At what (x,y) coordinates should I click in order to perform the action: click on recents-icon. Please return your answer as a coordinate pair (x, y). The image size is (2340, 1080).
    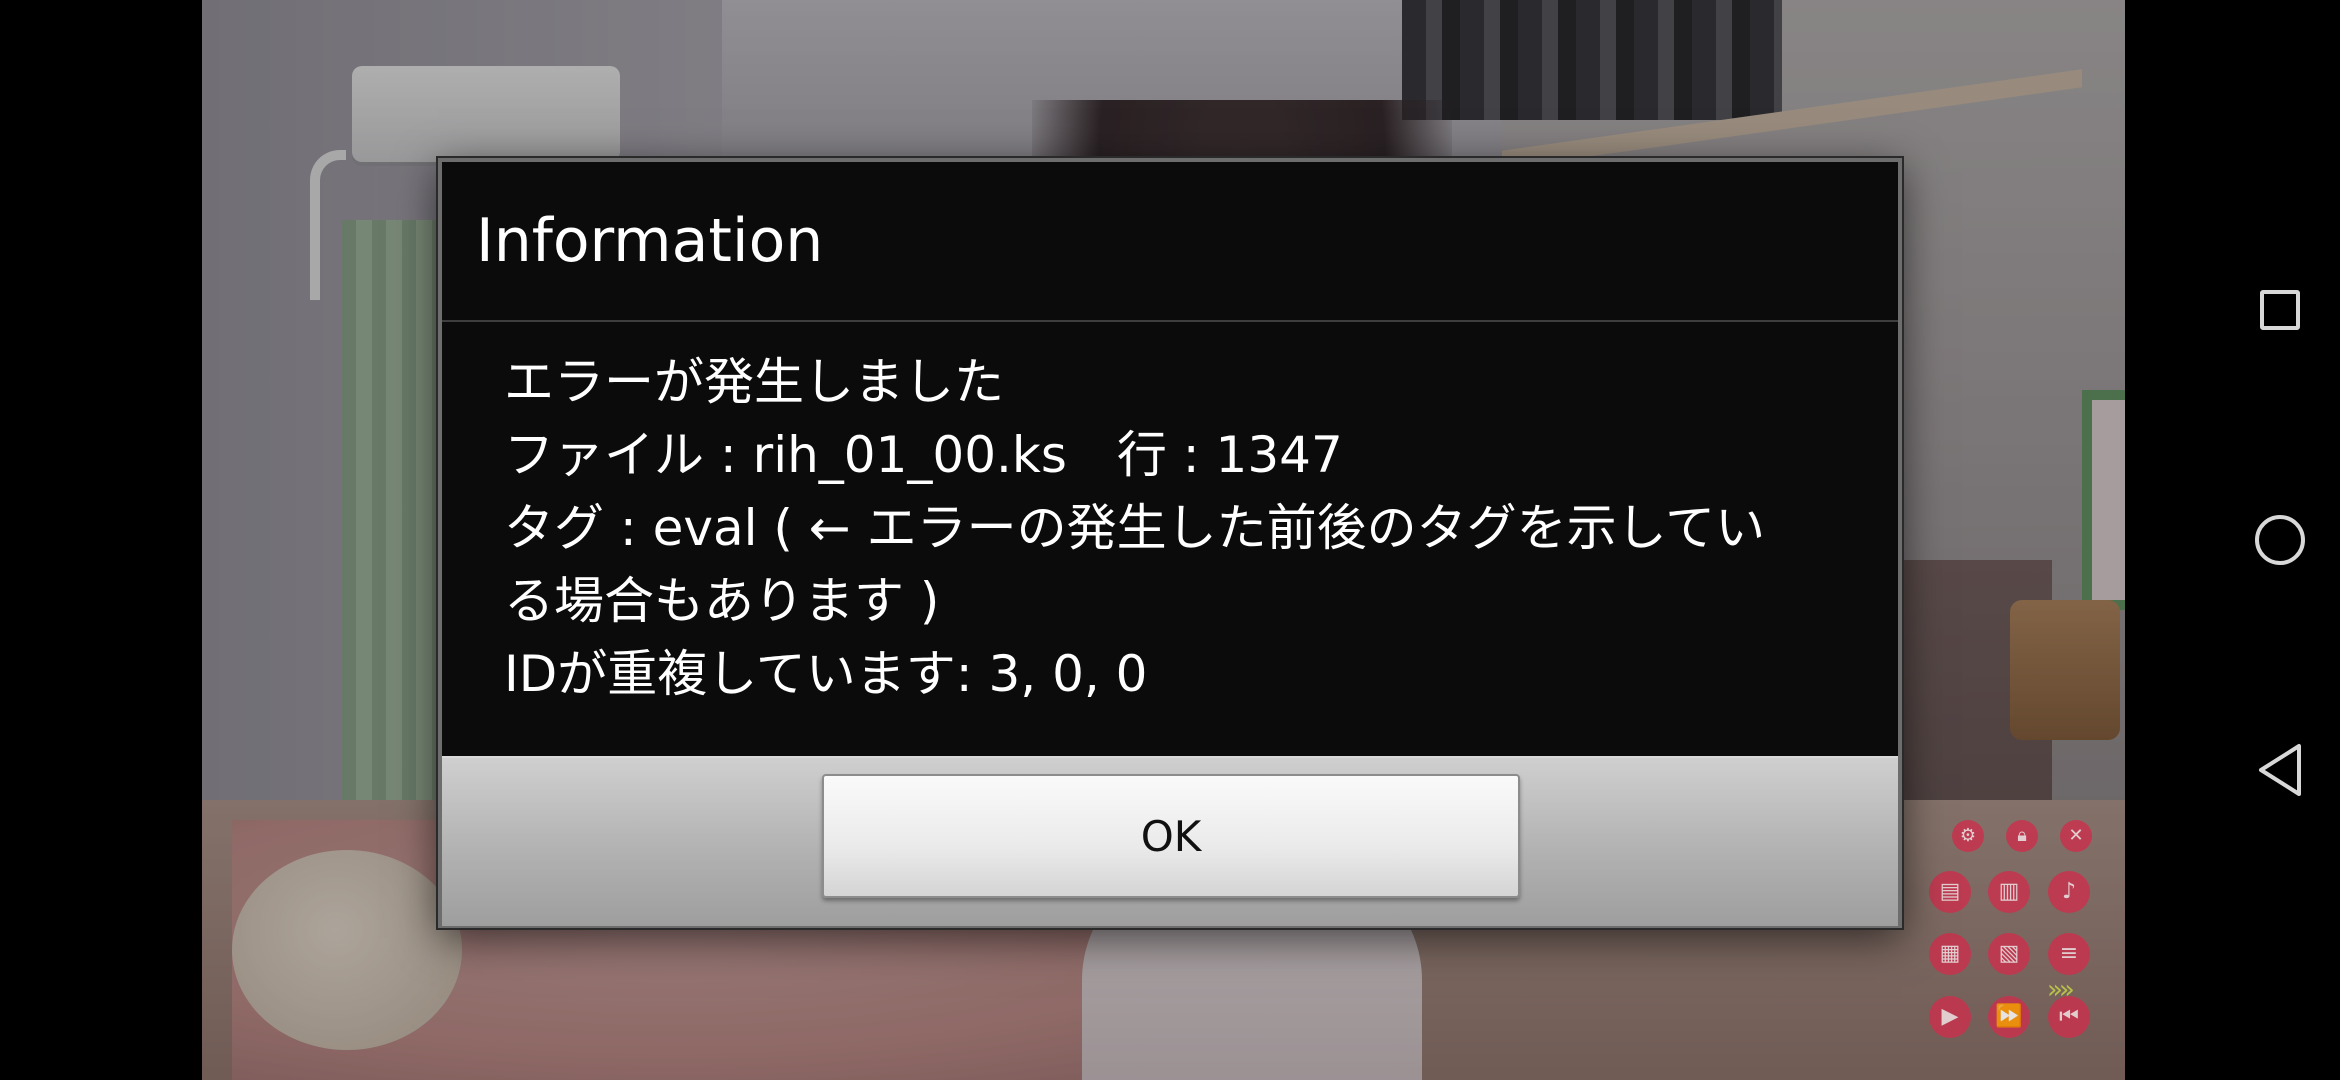
    Looking at the image, I should click on (2280, 310).